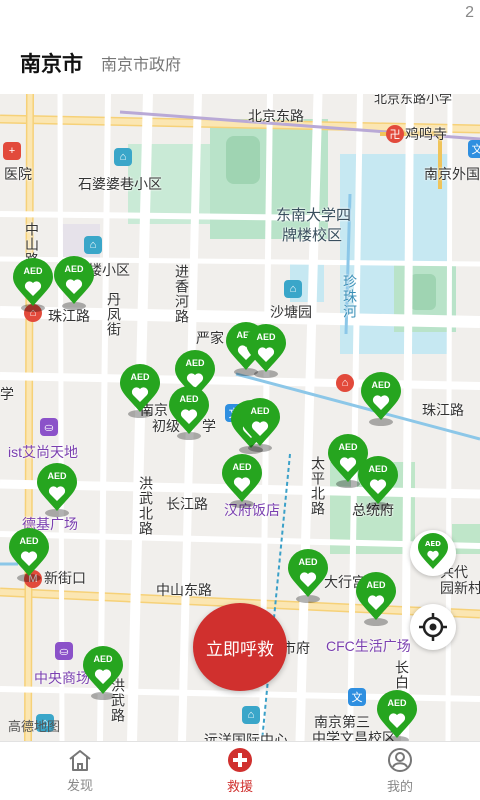 Image resolution: width=480 pixels, height=800 pixels. I want to click on locate-button, so click(433, 627).